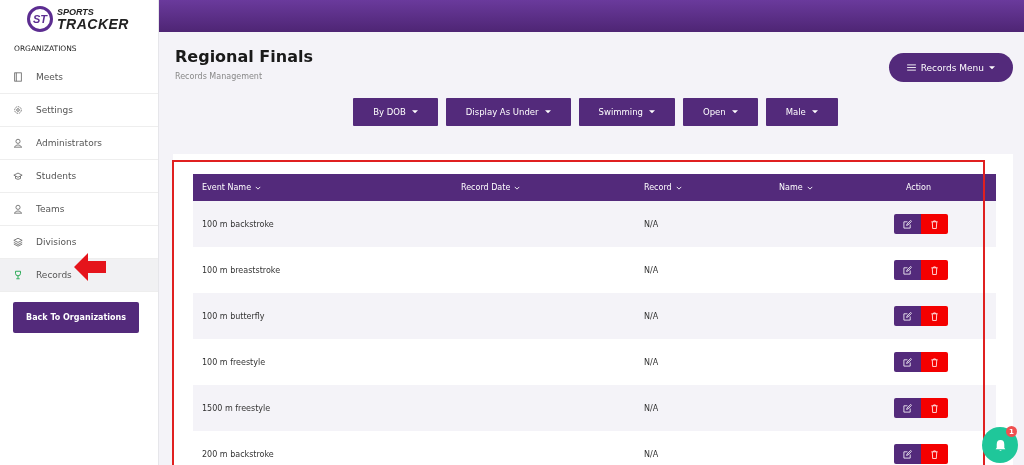 This screenshot has height=465, width=1024. Describe the element at coordinates (626, 112) in the screenshot. I see `filter-dropdown: Swimming` at that location.